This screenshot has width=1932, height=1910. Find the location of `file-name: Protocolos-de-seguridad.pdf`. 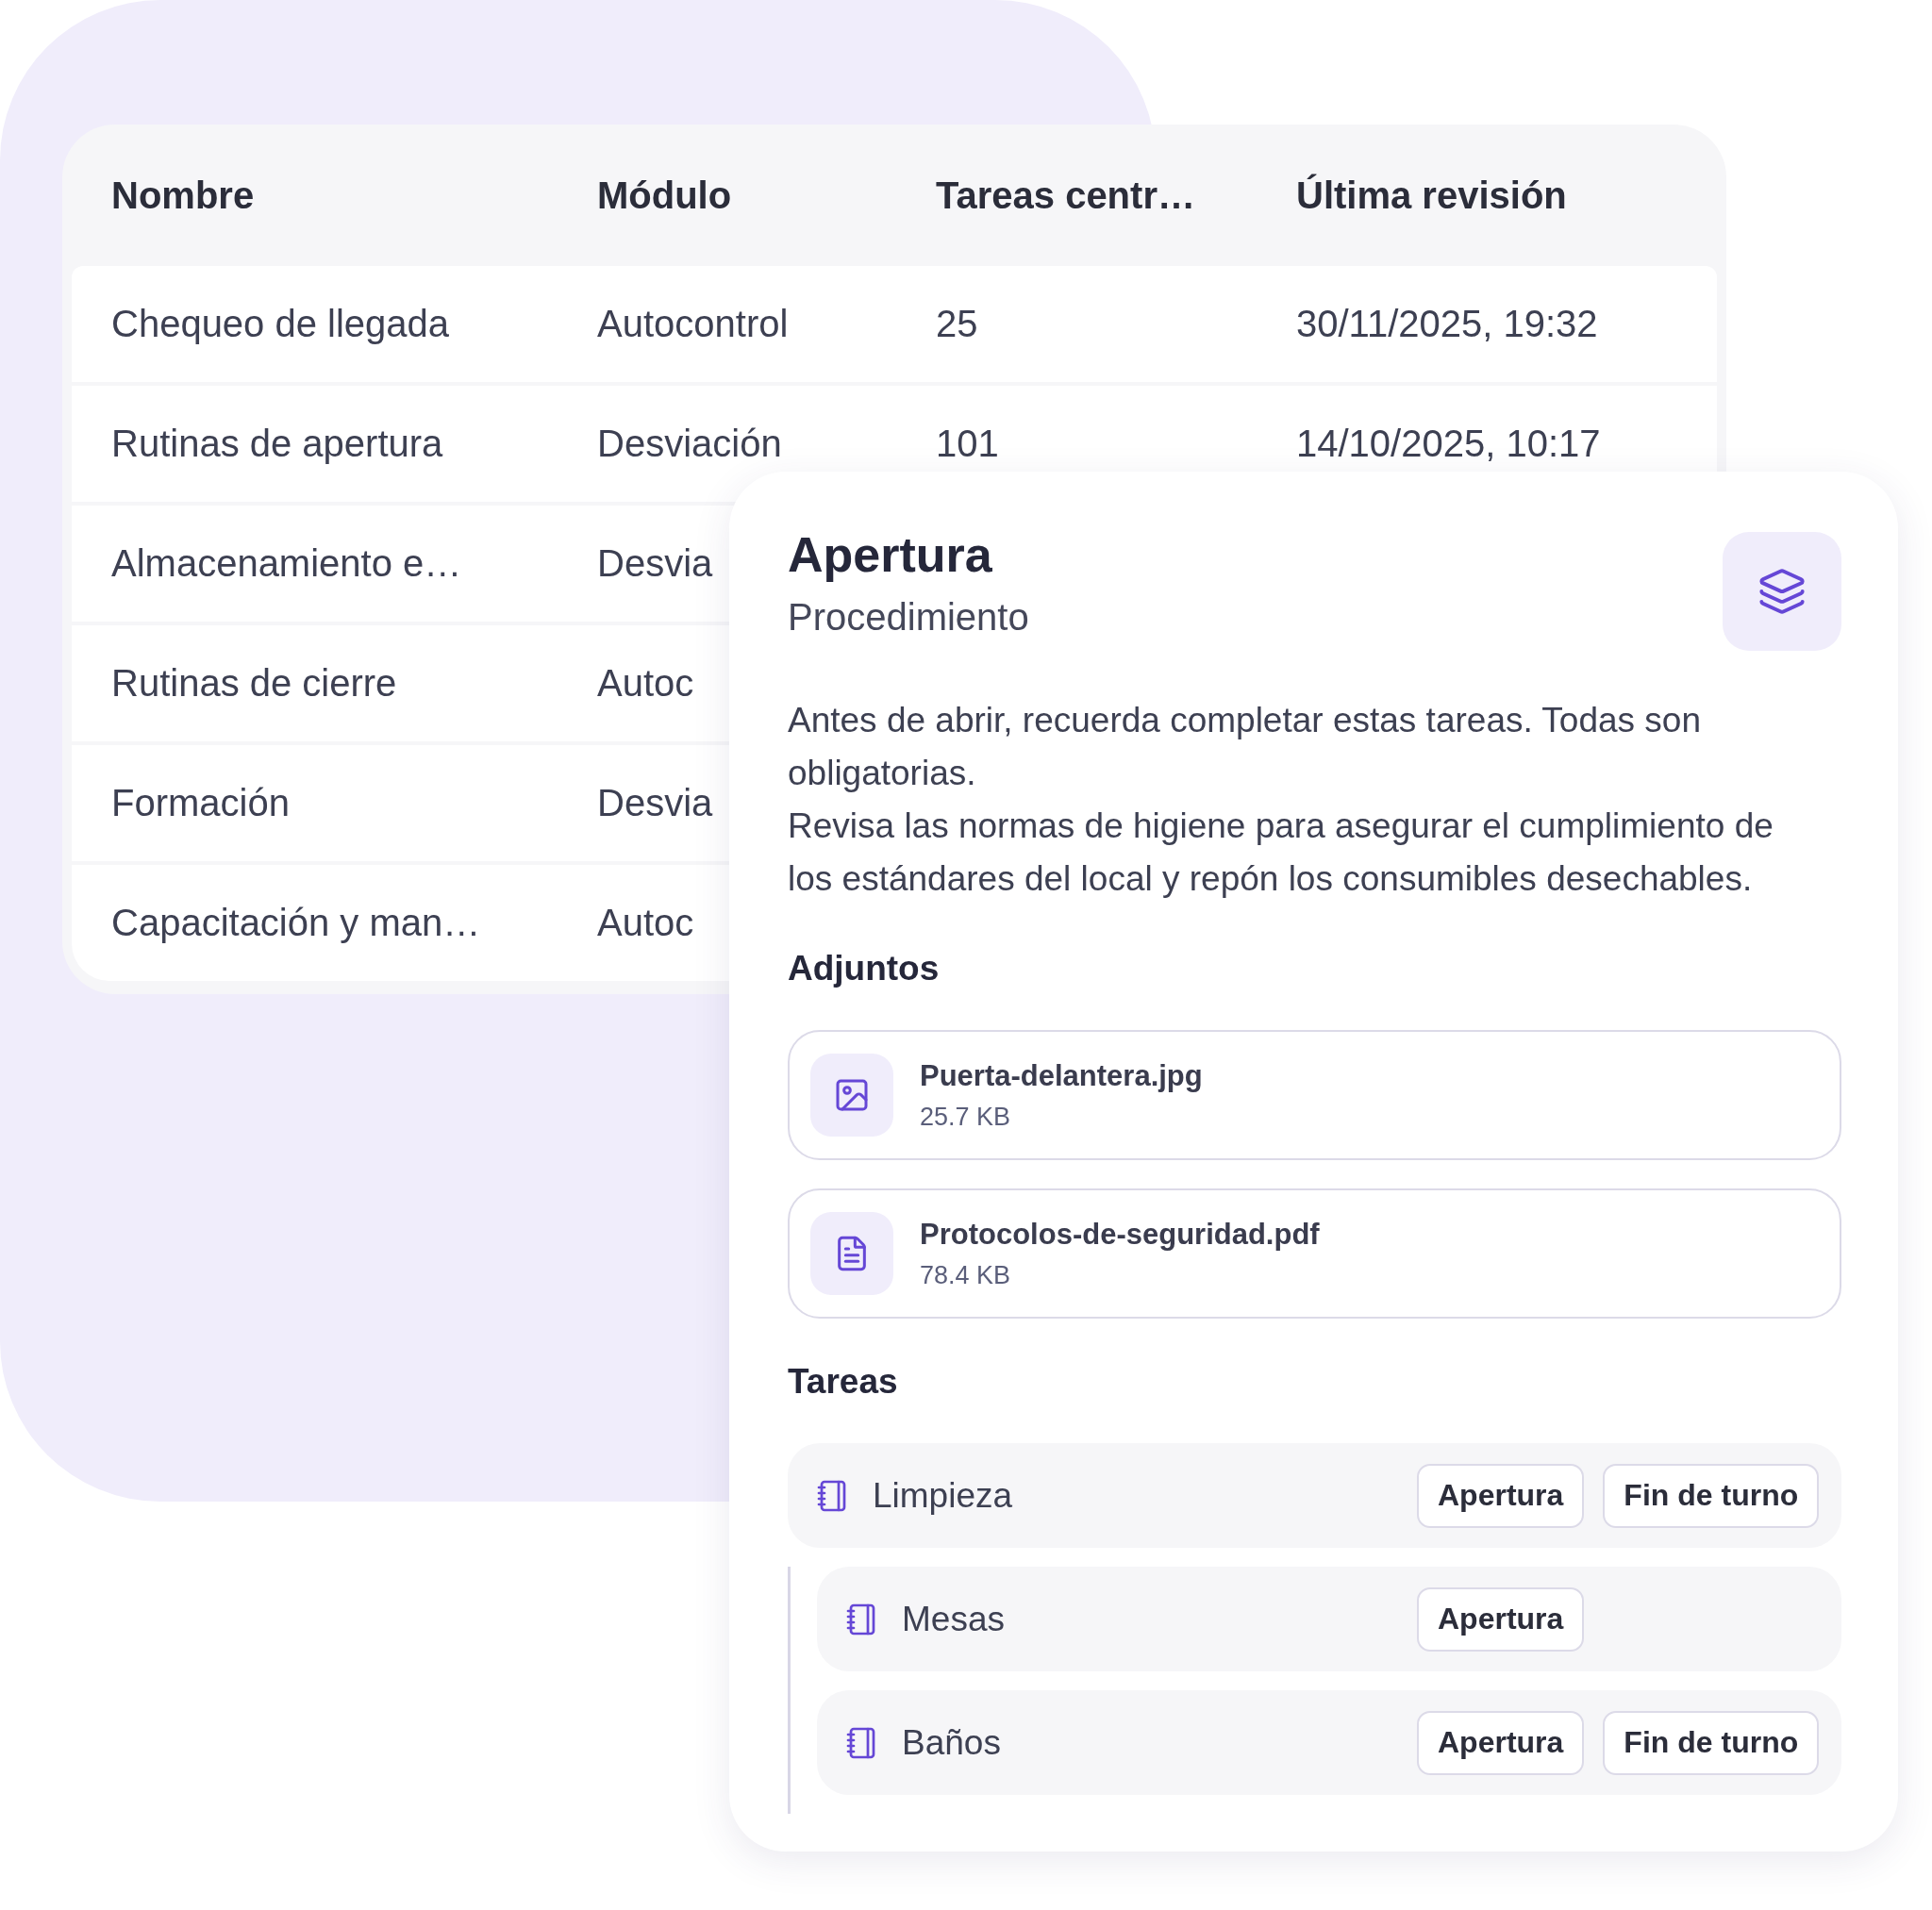

file-name: Protocolos-de-seguridad.pdf is located at coordinates (1120, 1234).